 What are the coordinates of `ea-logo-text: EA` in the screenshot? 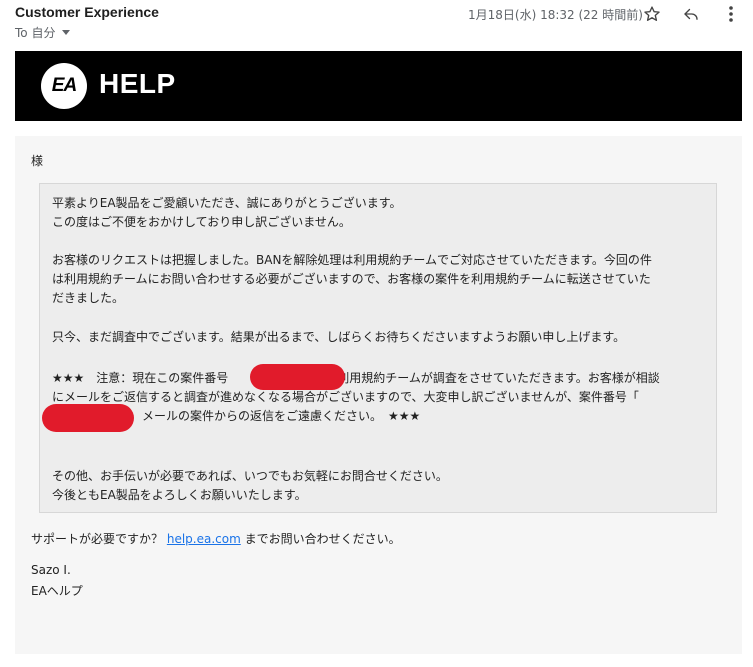 It's located at (64, 85).